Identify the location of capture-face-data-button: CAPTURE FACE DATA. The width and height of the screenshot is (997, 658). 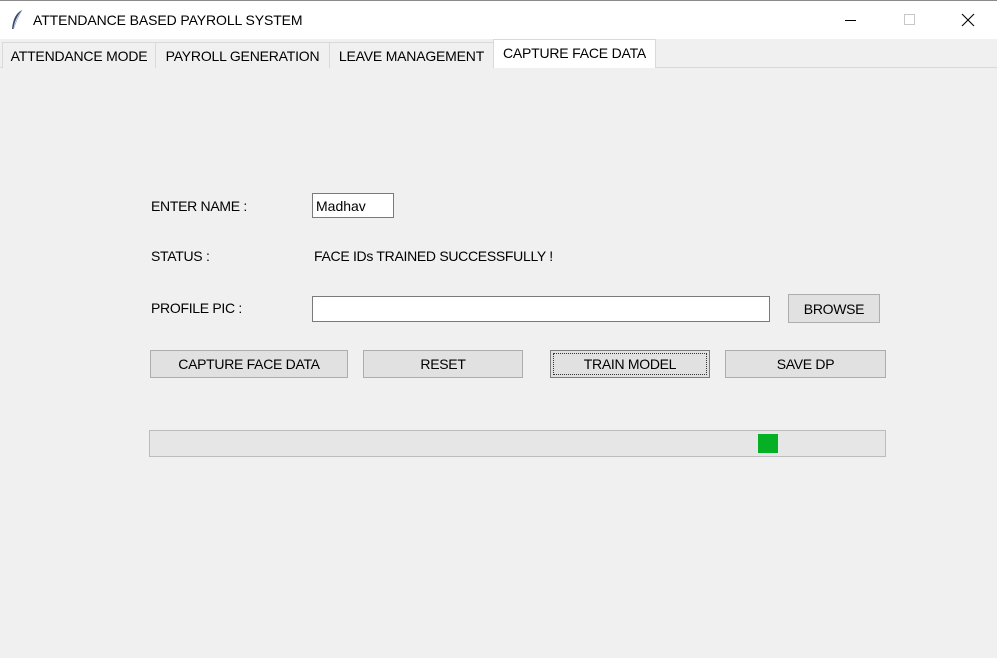
(249, 364).